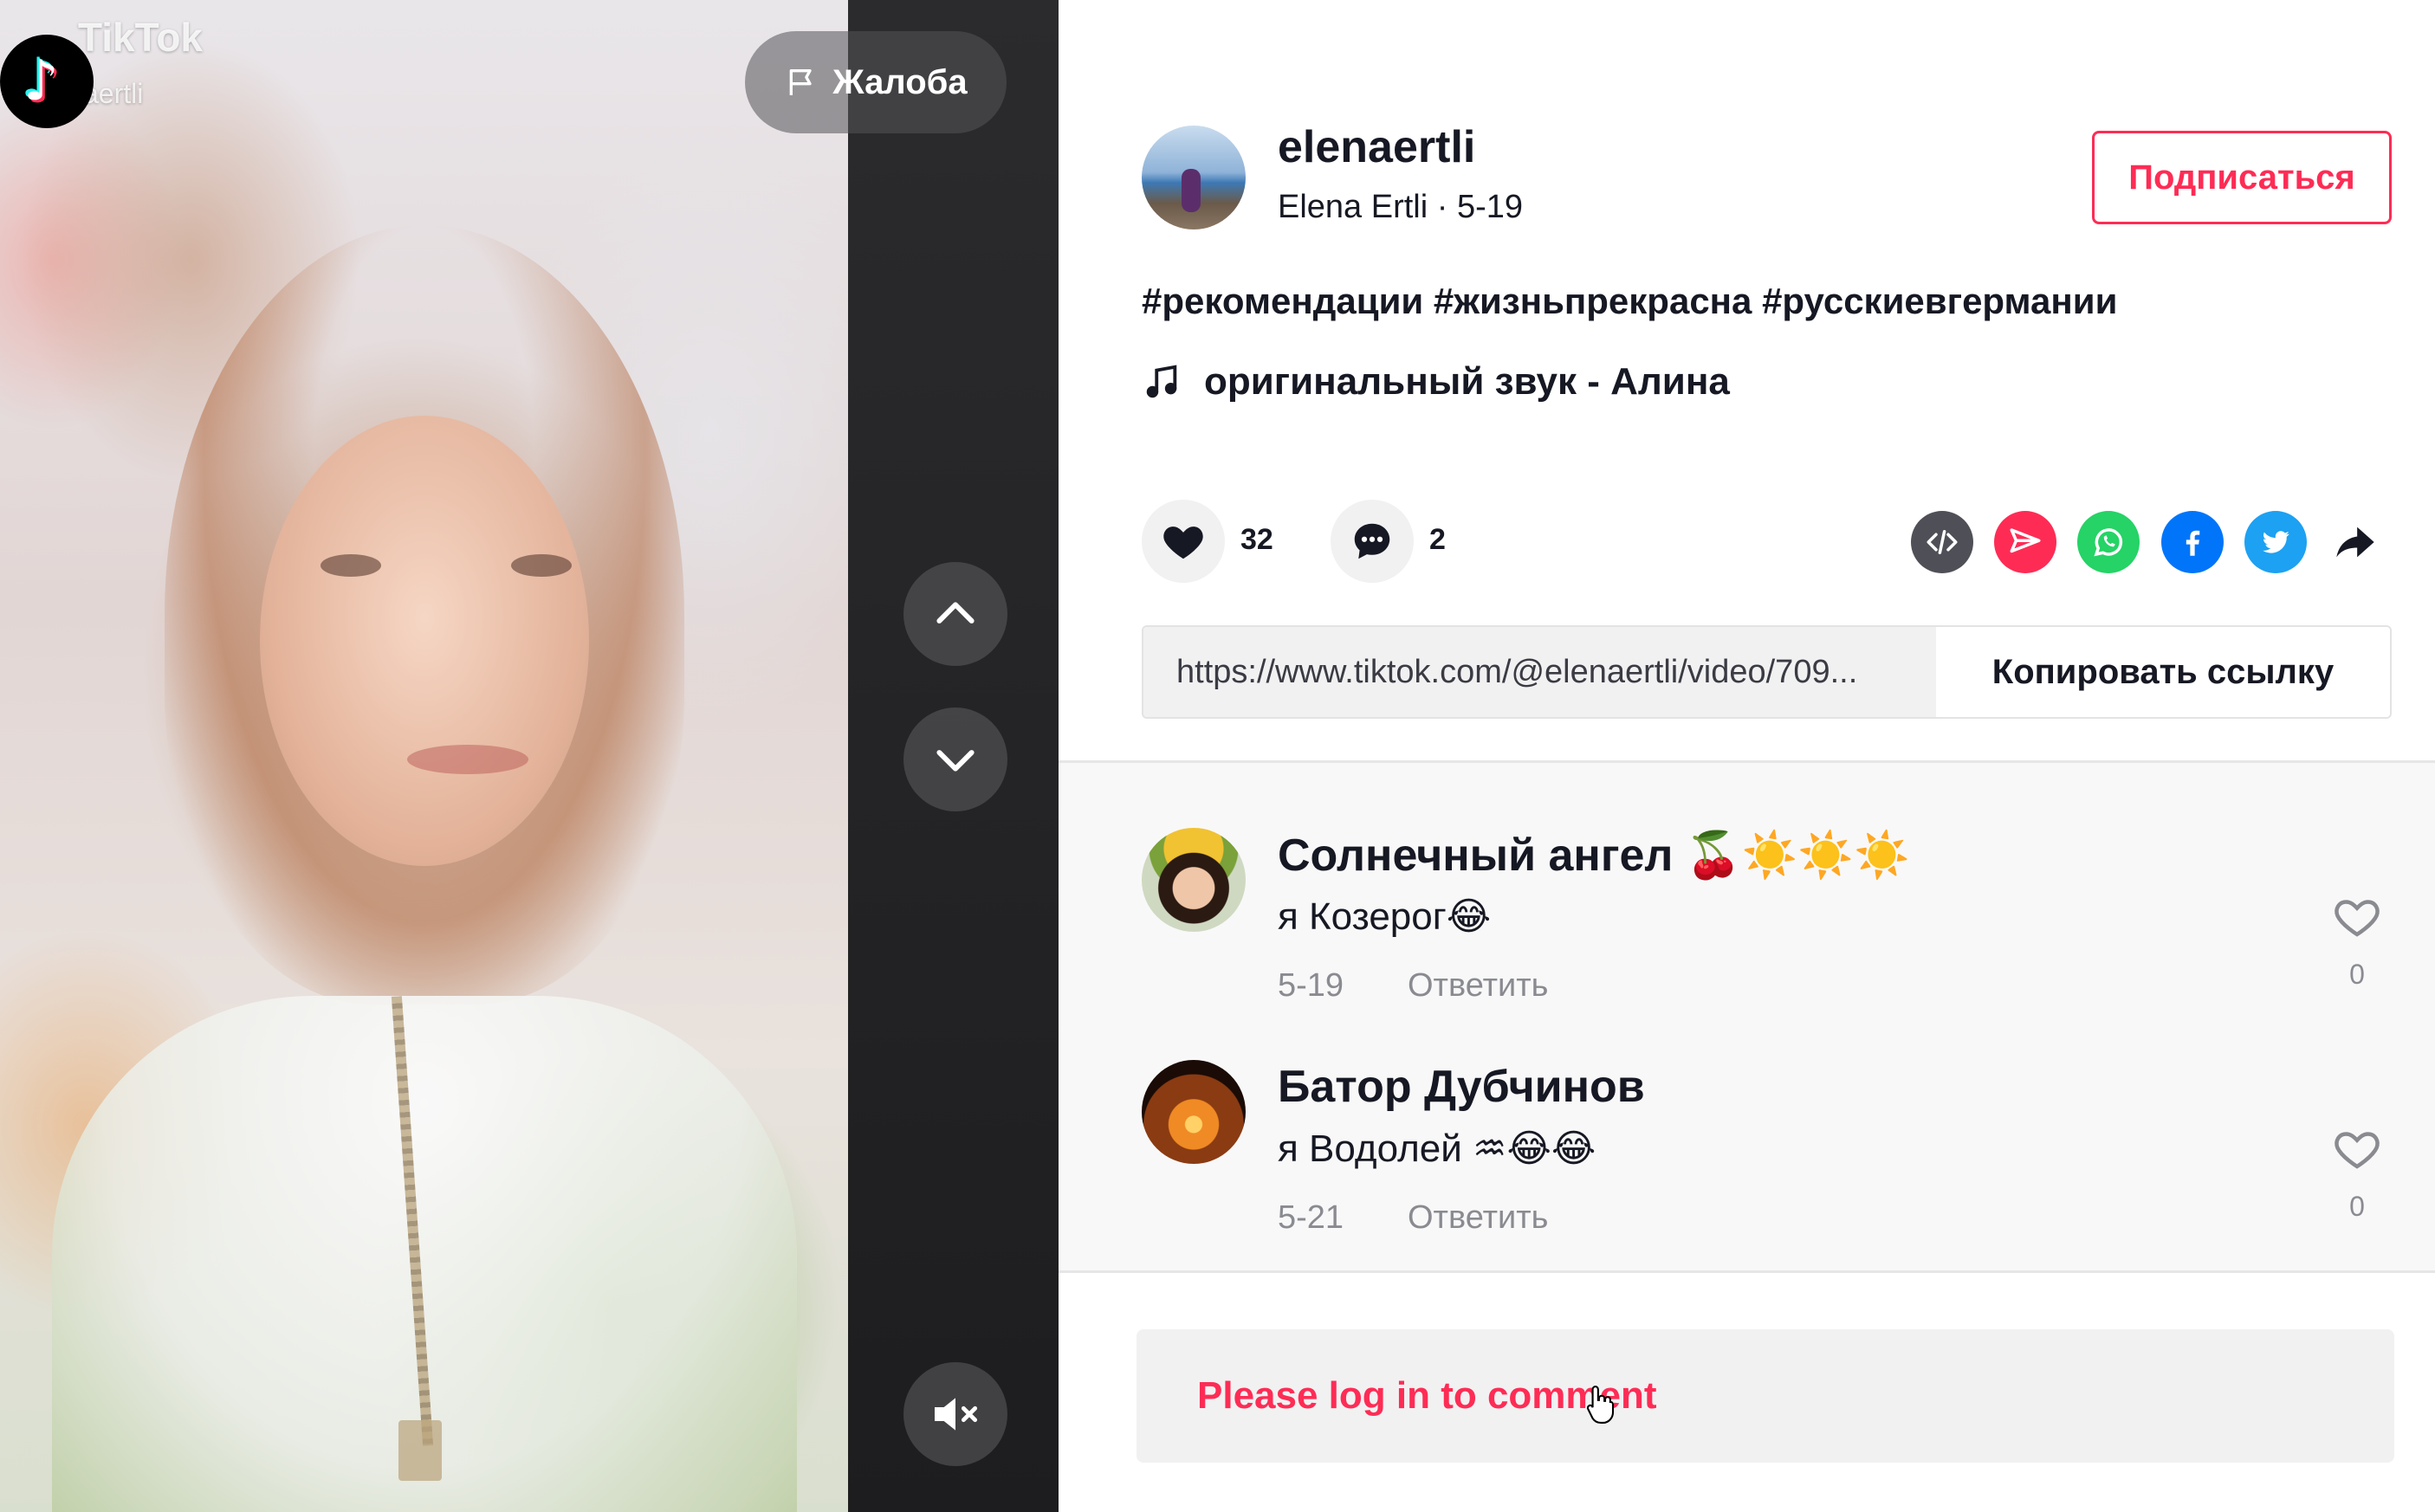 Image resolution: width=2435 pixels, height=1512 pixels. I want to click on like-button, so click(1183, 541).